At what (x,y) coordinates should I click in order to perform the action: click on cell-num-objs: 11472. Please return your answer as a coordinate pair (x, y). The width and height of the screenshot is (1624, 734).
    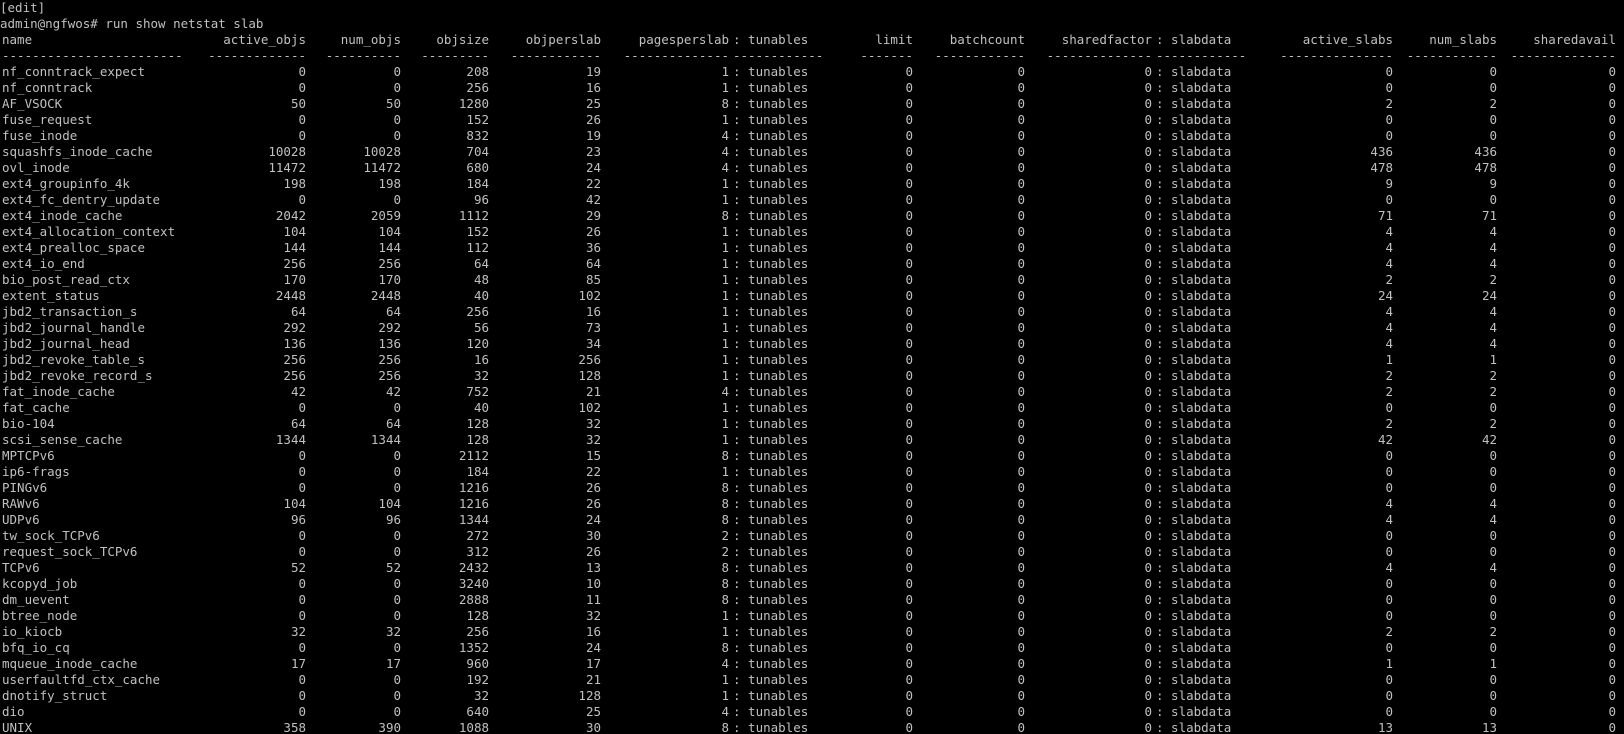
    Looking at the image, I should click on (382, 167).